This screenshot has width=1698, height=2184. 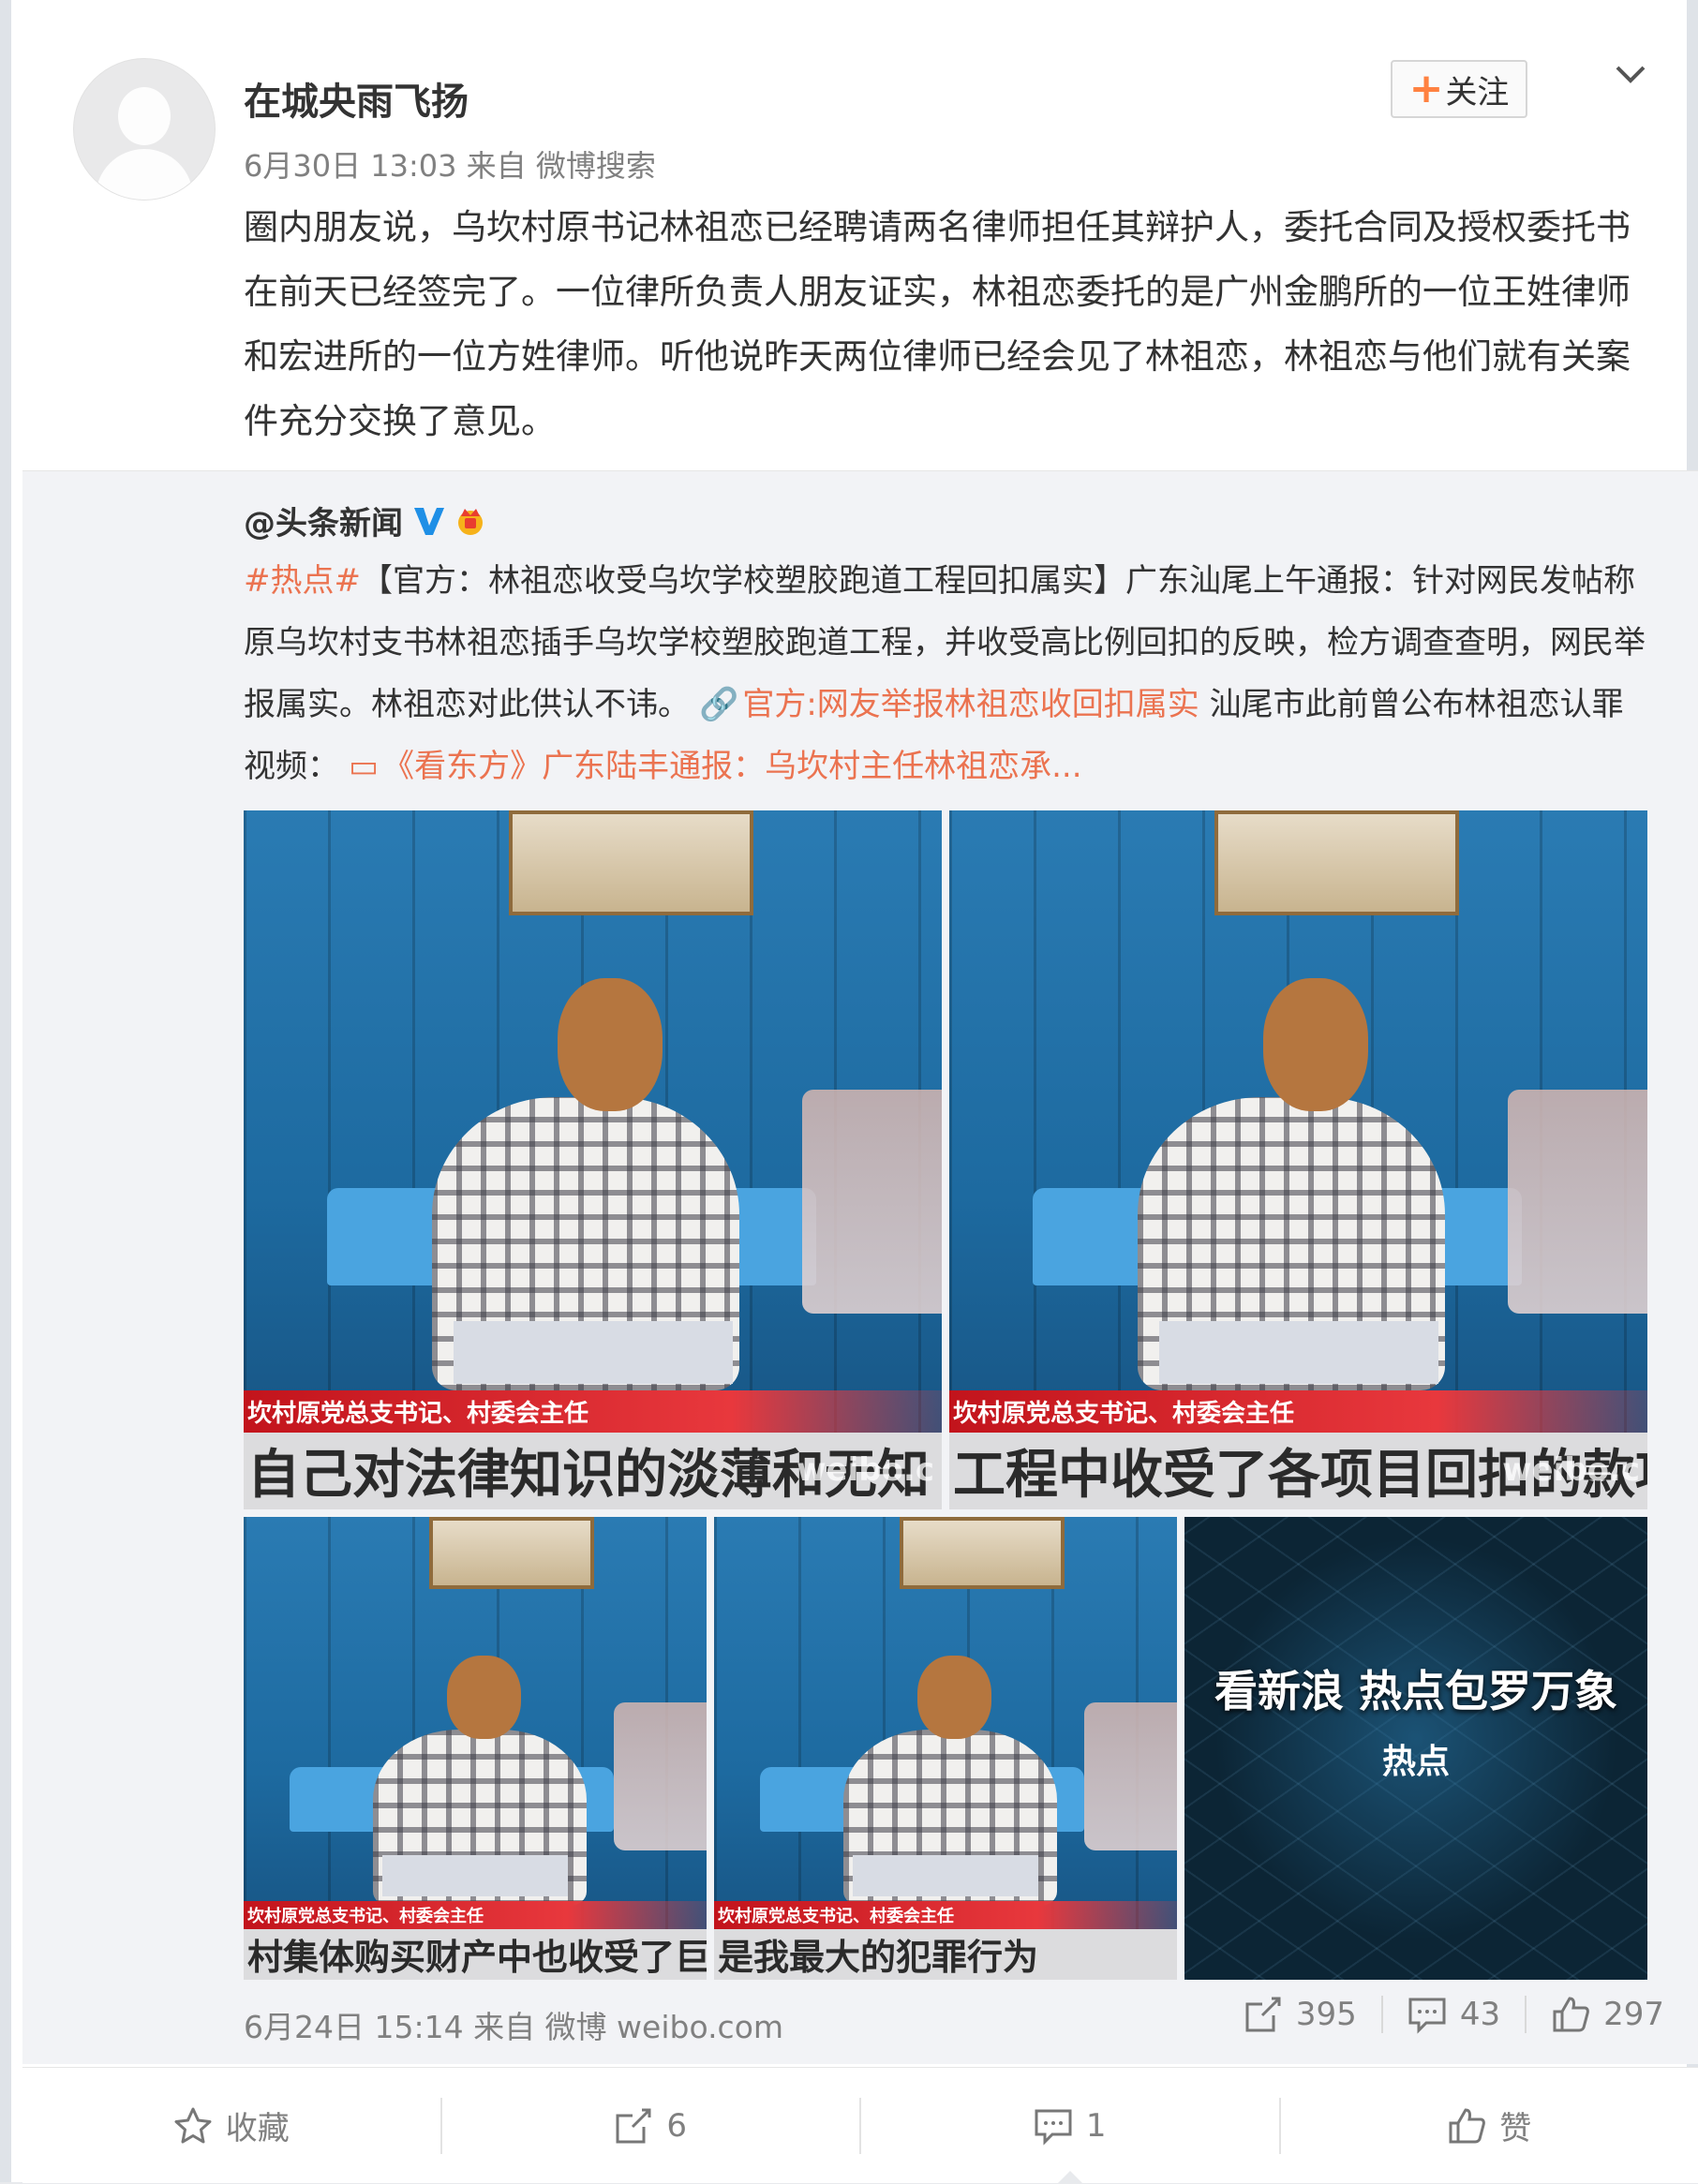 I want to click on promo-logo: 热点, so click(x=1415, y=1758).